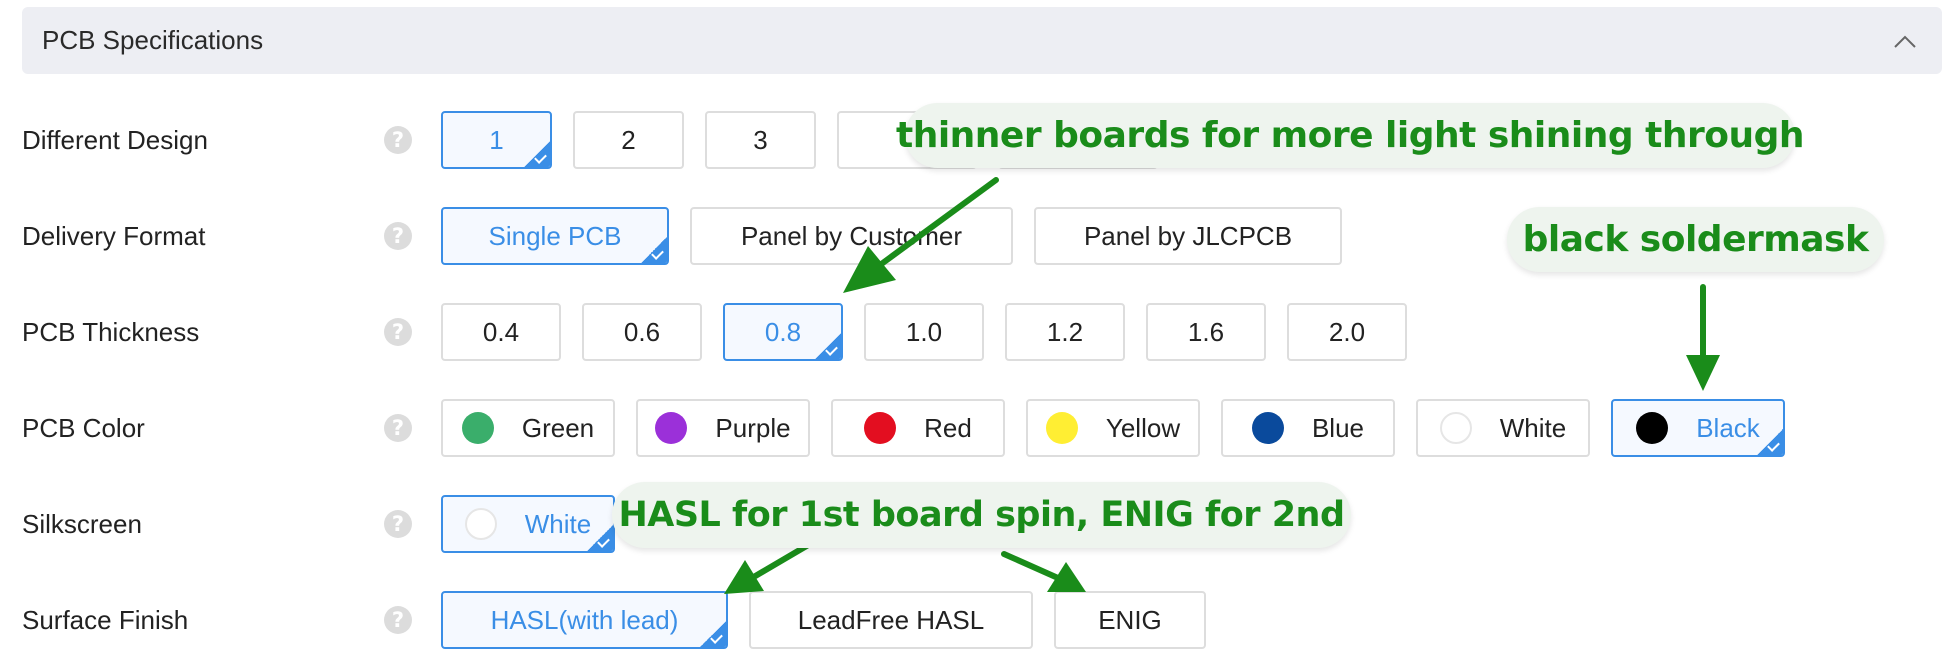 The width and height of the screenshot is (1946, 672). I want to click on option-thickness-1.2: 1.2, so click(1065, 332).